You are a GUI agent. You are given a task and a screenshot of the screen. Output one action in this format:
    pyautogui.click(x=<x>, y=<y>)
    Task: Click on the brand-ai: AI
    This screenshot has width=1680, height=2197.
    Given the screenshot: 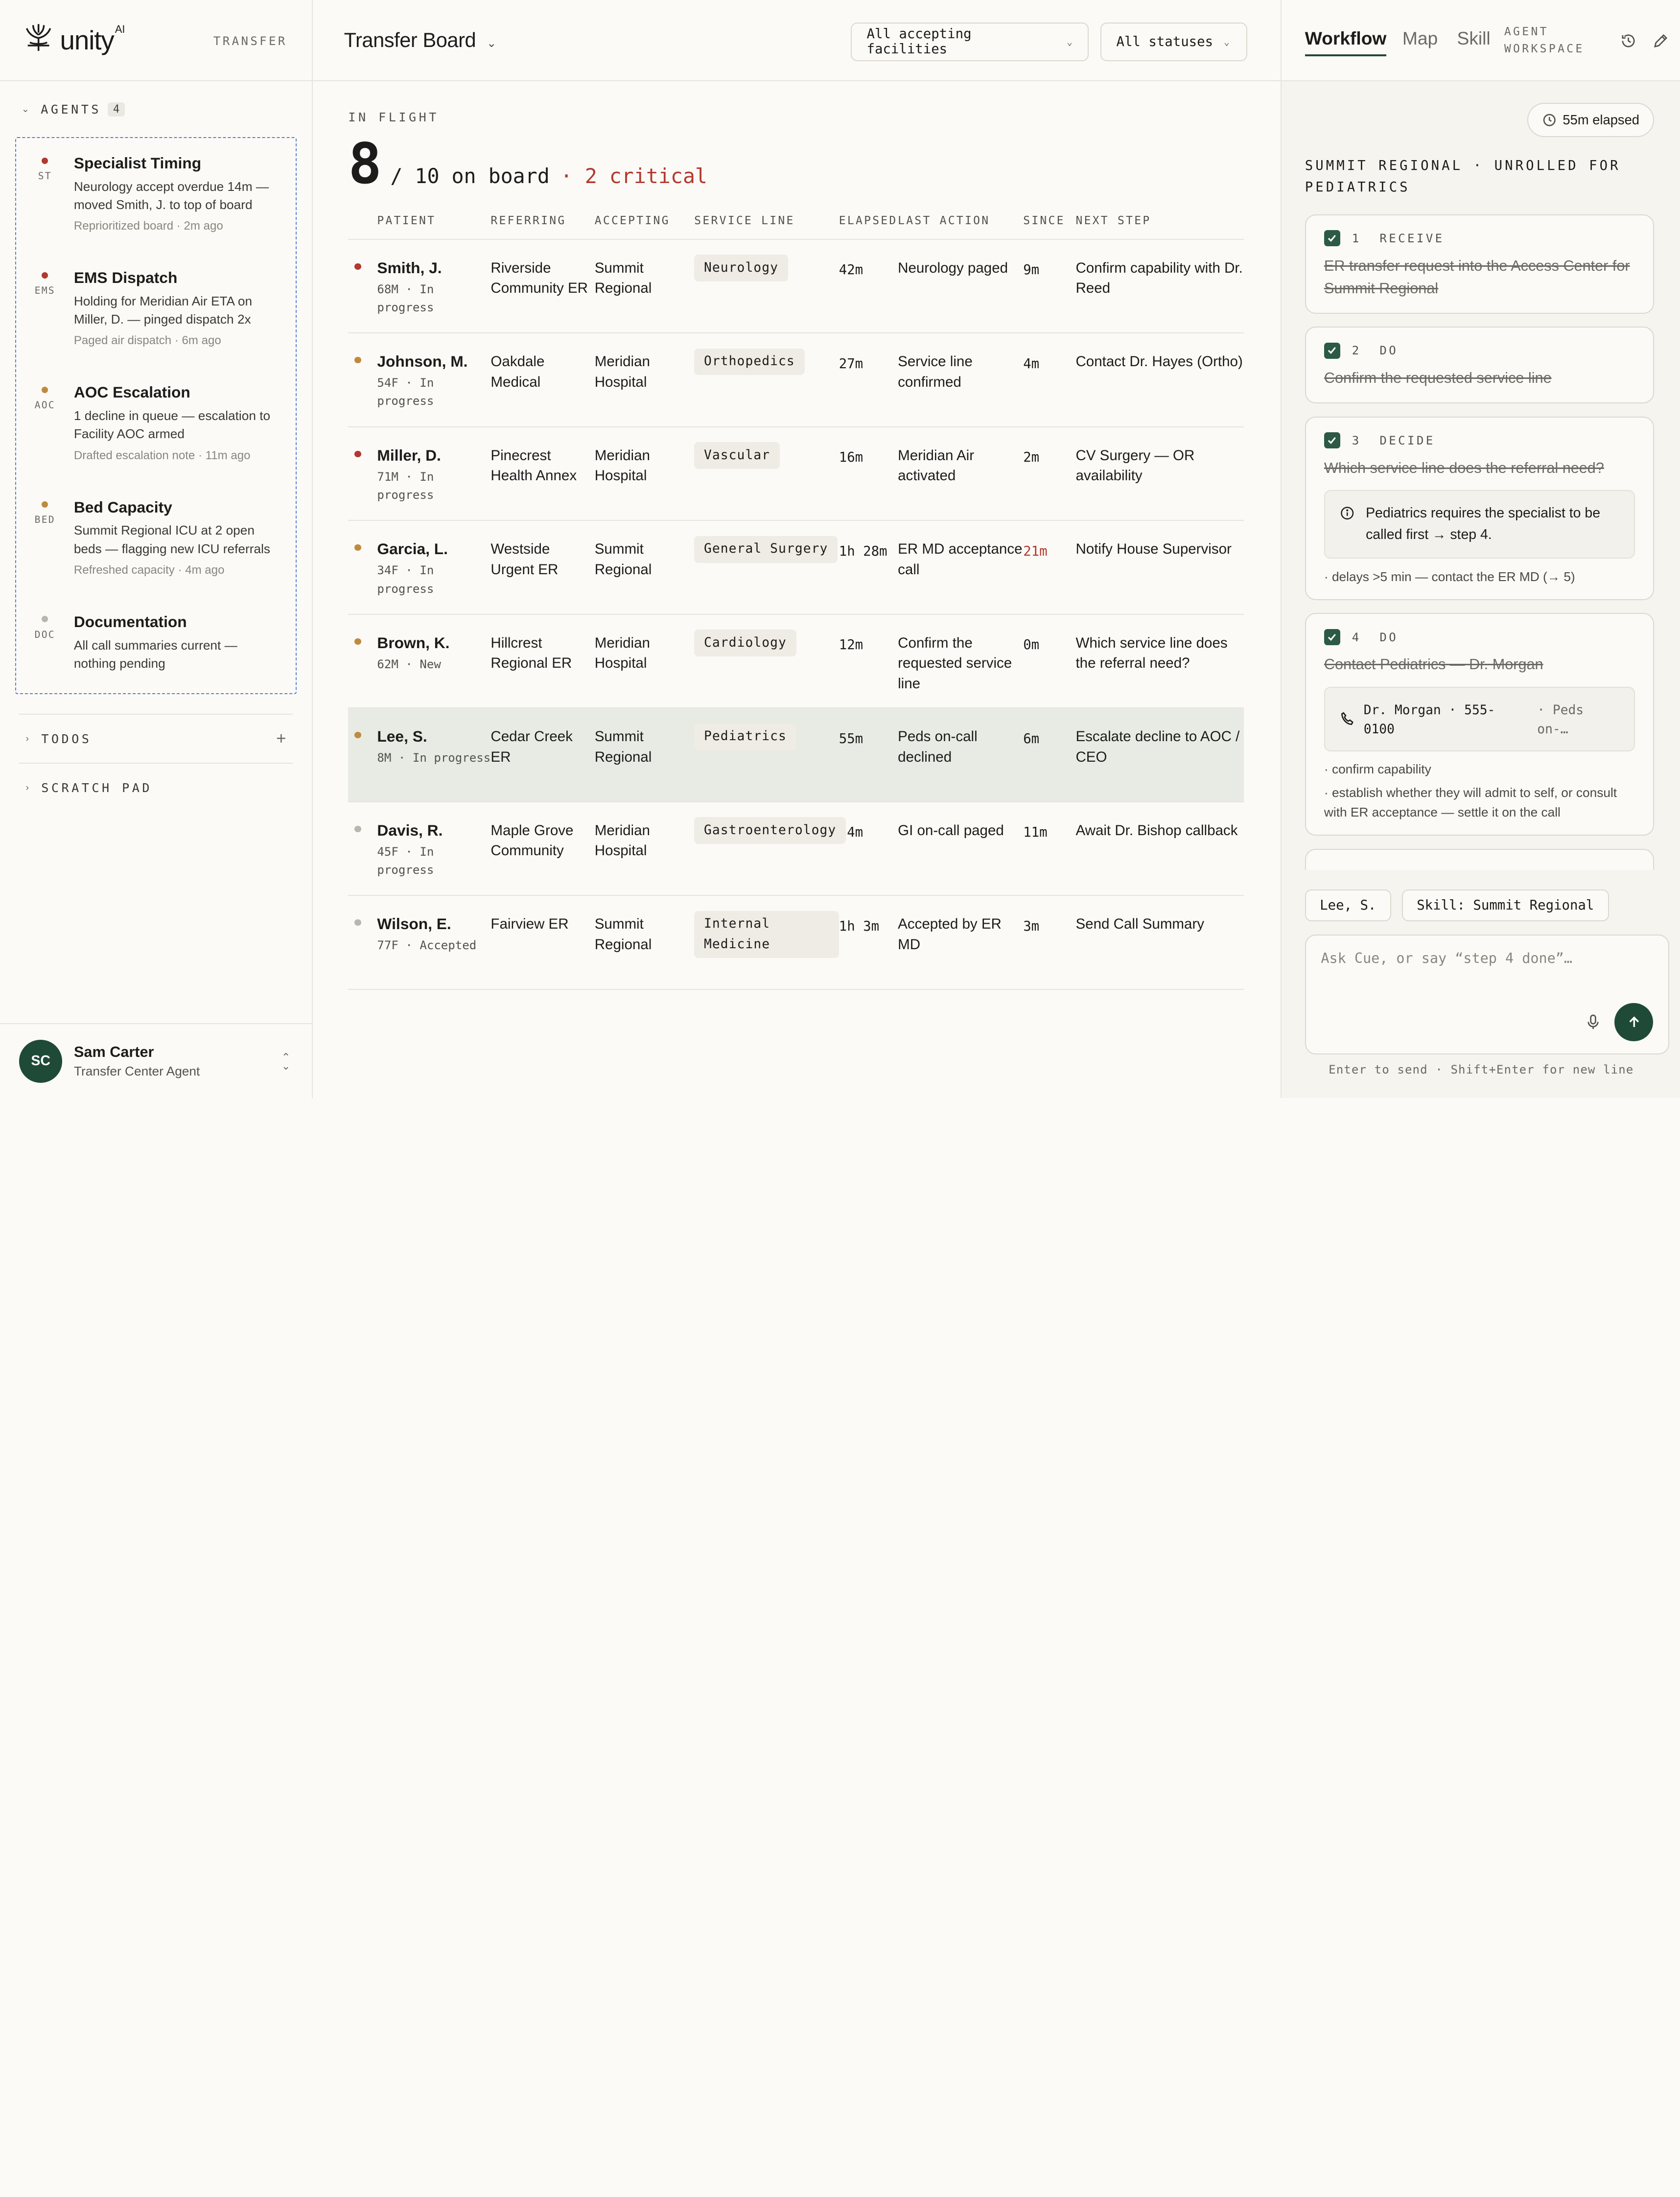 What is the action you would take?
    pyautogui.click(x=120, y=29)
    